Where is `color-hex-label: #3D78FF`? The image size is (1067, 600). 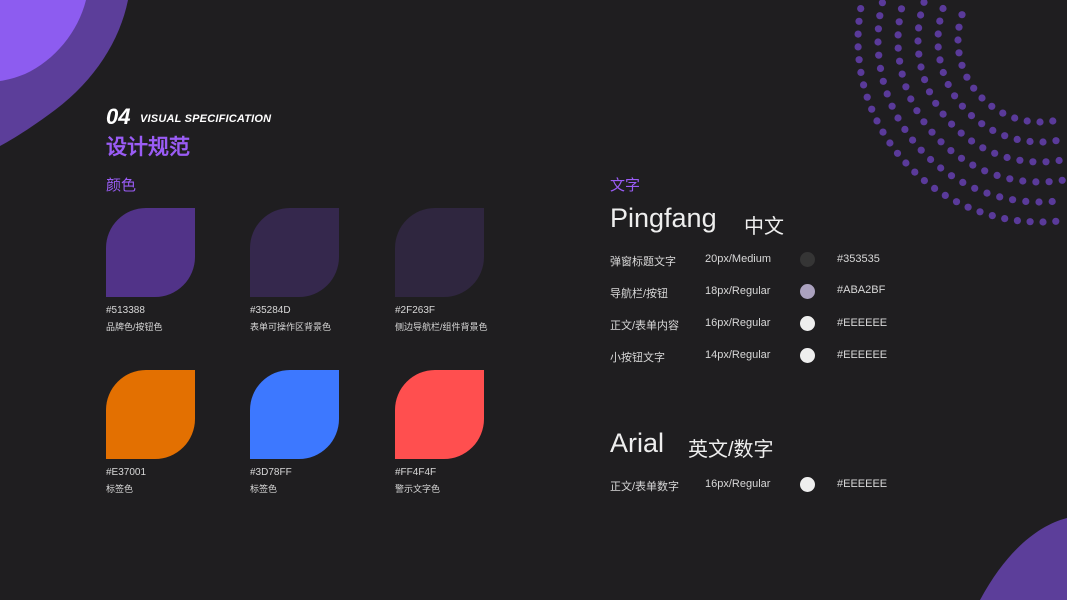
color-hex-label: #3D78FF is located at coordinates (271, 472).